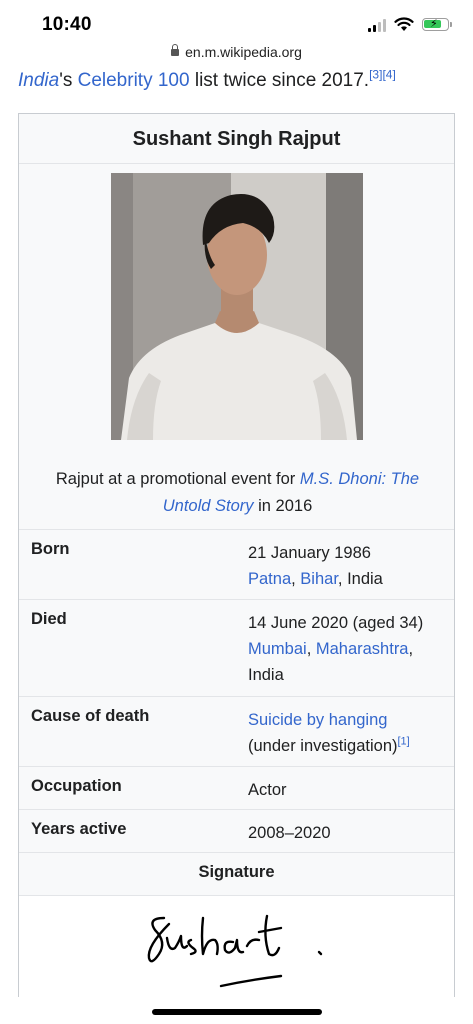 This screenshot has height=1024, width=473. Describe the element at coordinates (38, 80) in the screenshot. I see `india-link: India` at that location.